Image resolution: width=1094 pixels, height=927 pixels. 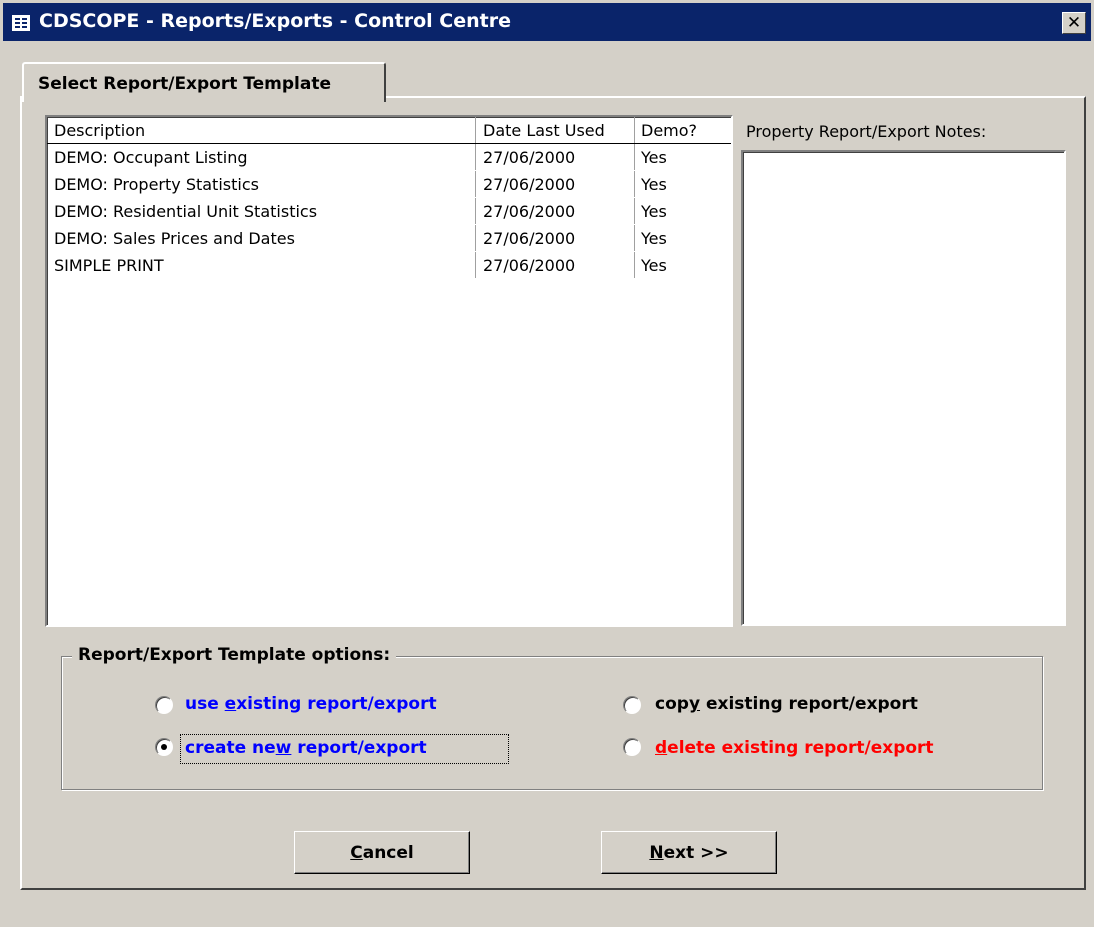 What do you see at coordinates (866, 131) in the screenshot?
I see `notes-label: Property Report/Export Notes:` at bounding box center [866, 131].